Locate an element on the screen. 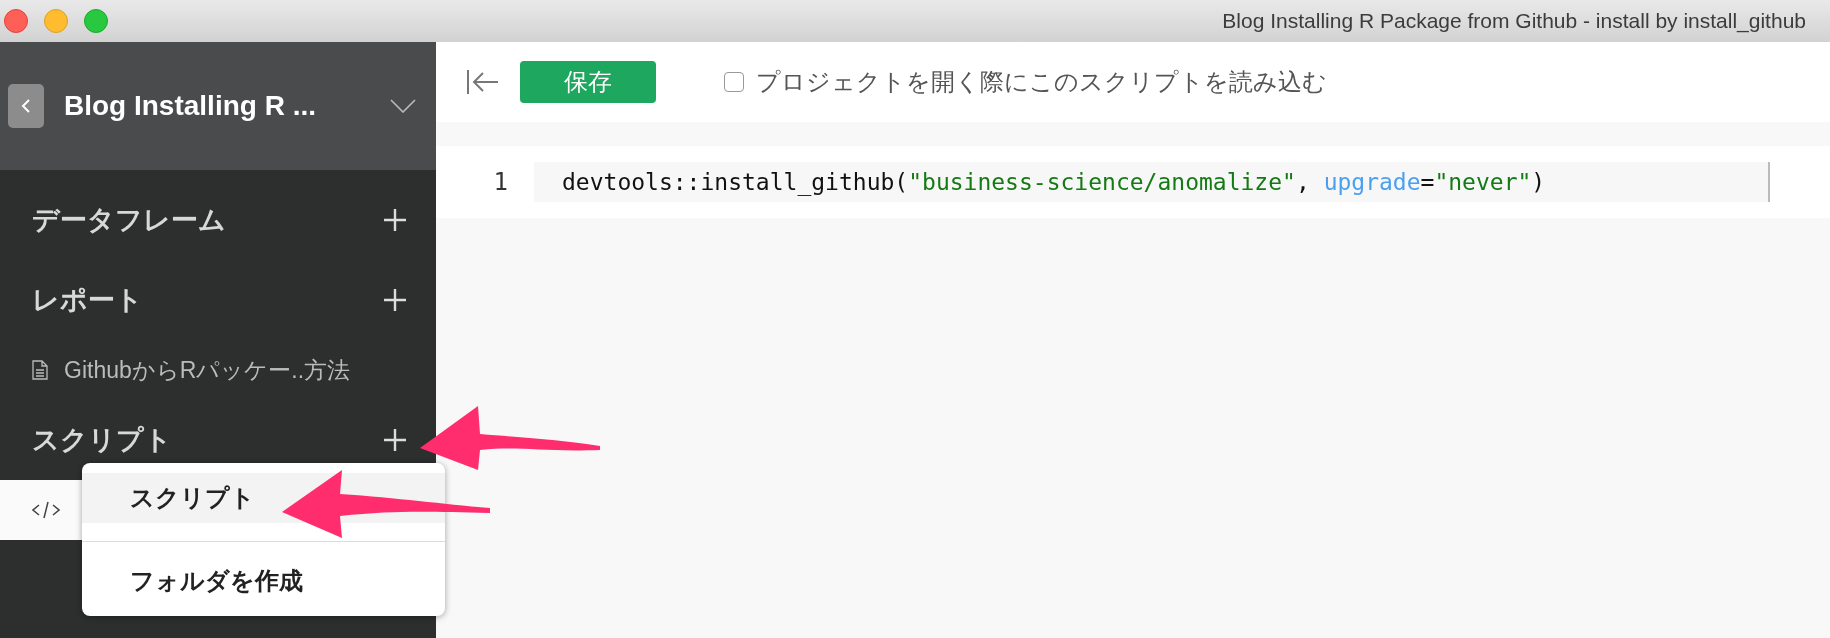 The image size is (1830, 638). window-title: Blog Installing R Package from Github - install by install_github is located at coordinates (1514, 21).